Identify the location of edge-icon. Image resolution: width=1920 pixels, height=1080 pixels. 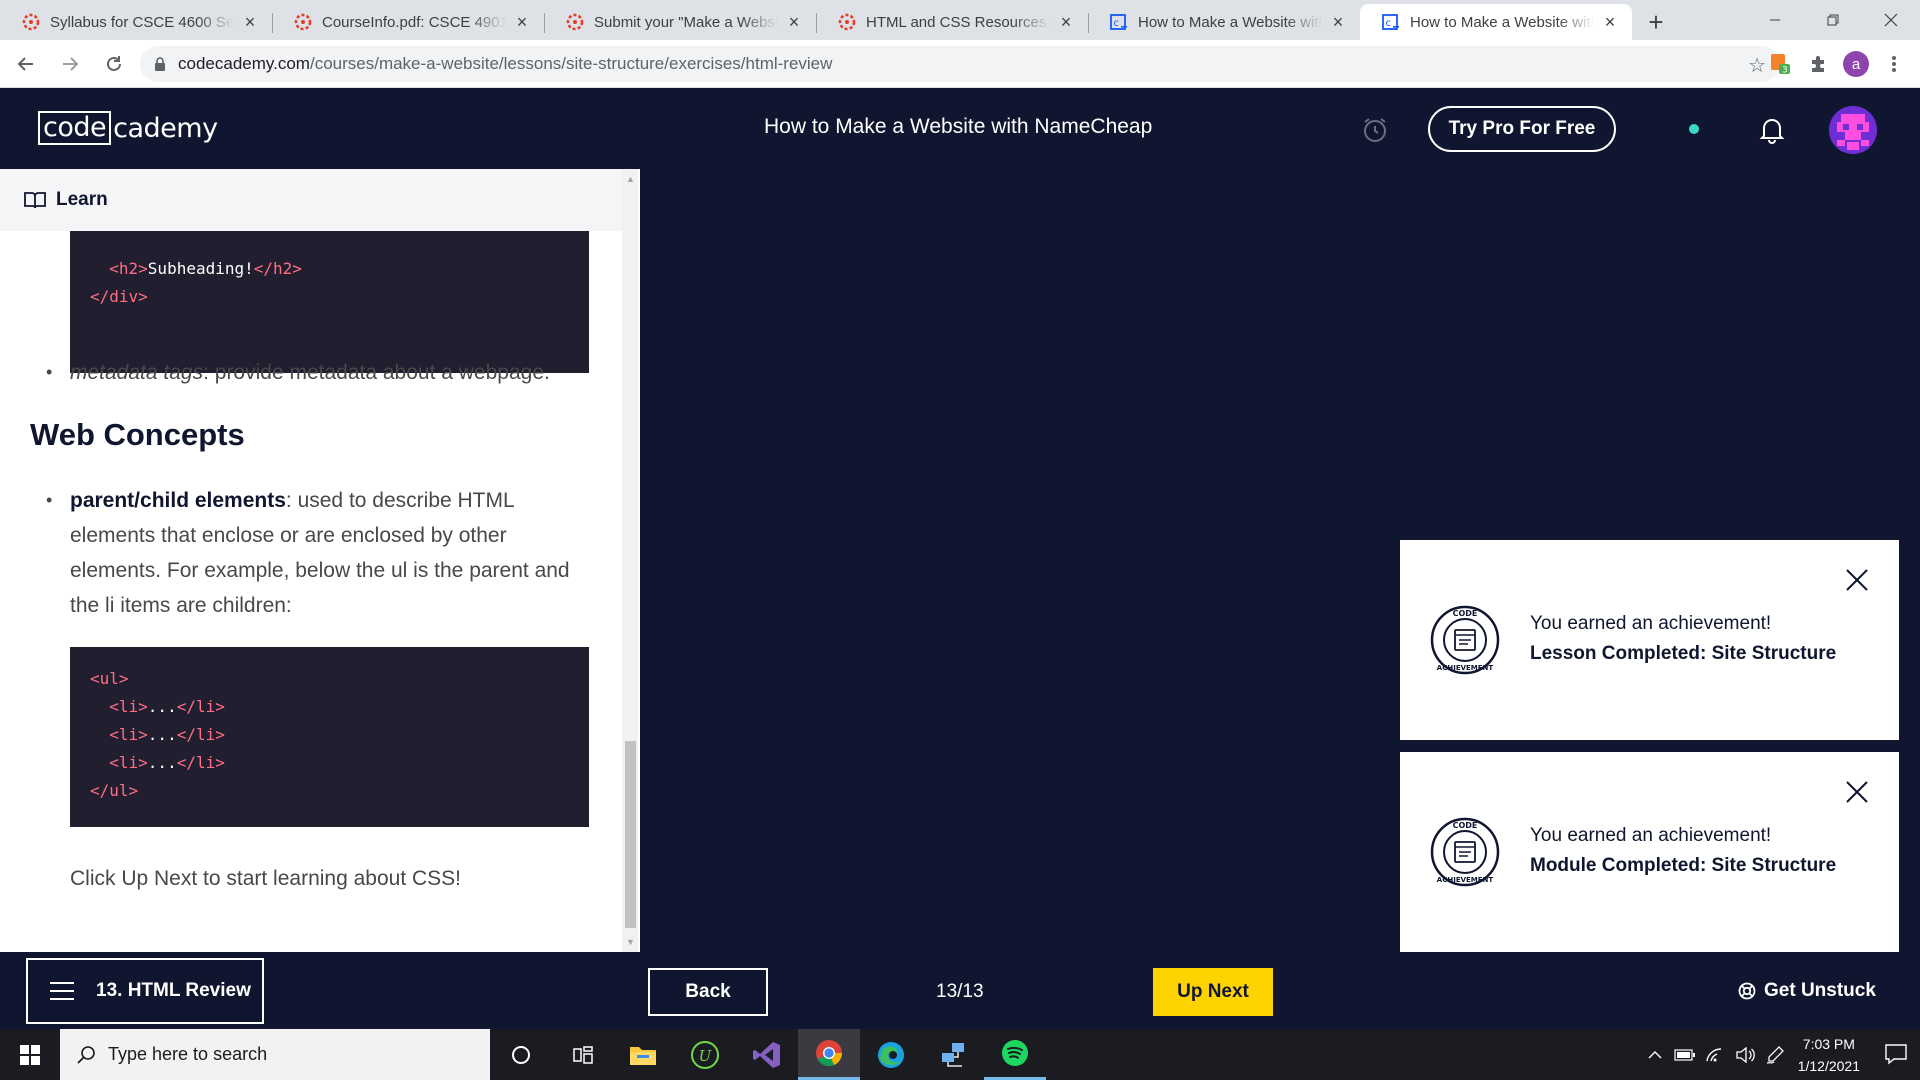
(891, 1054).